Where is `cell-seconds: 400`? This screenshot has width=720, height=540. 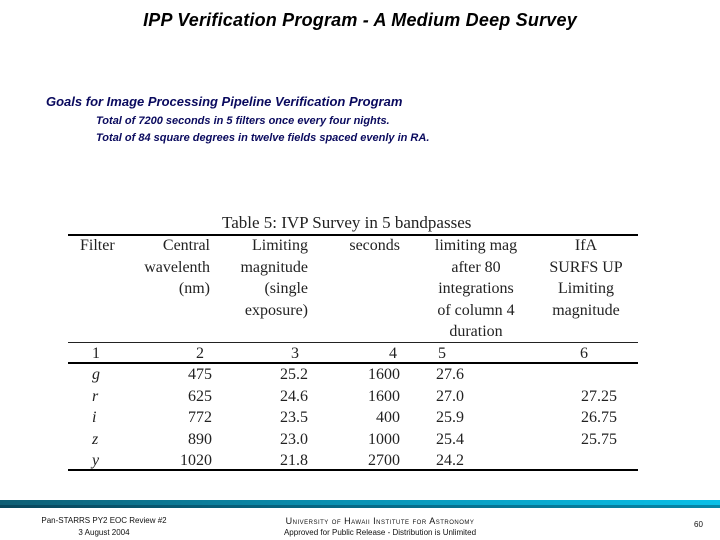 cell-seconds: 400 is located at coordinates (388, 417).